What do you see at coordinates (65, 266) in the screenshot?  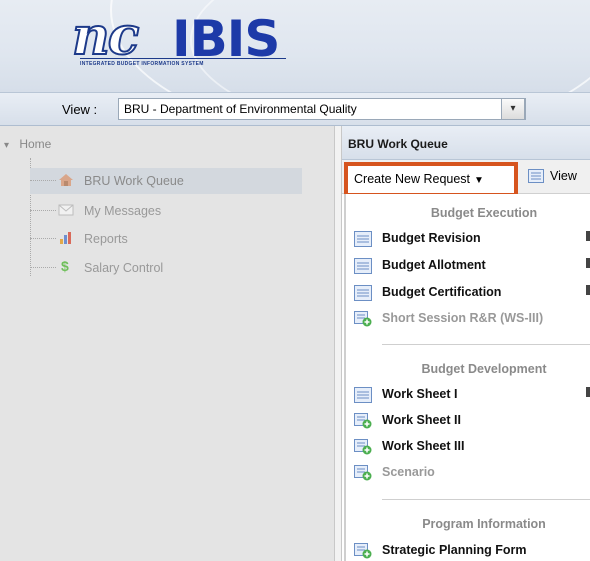 I see `dollar-icon: $` at bounding box center [65, 266].